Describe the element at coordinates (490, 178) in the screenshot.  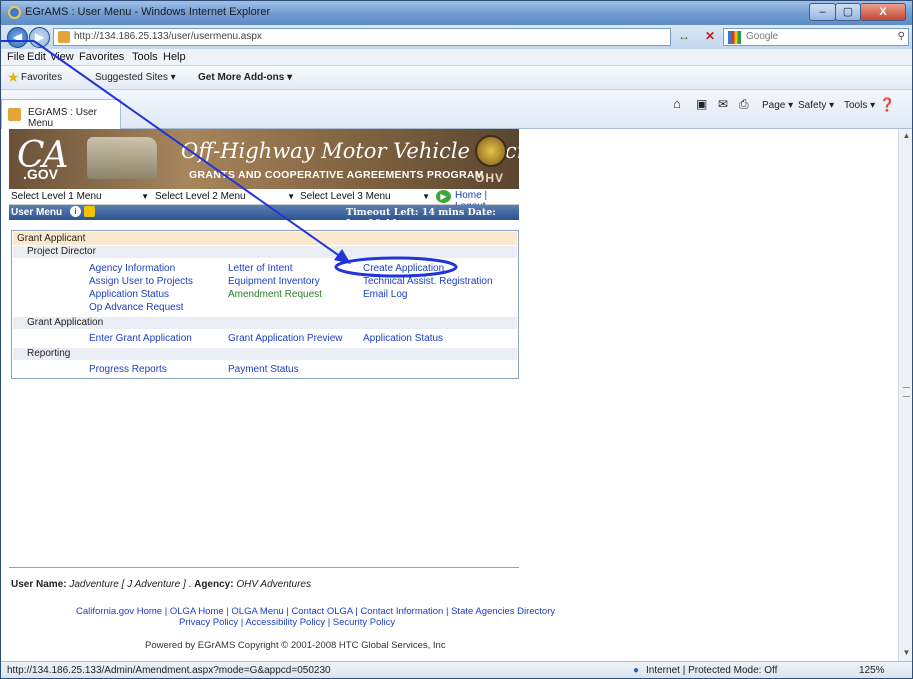
I see `ohv-logo-text: OHV` at that location.